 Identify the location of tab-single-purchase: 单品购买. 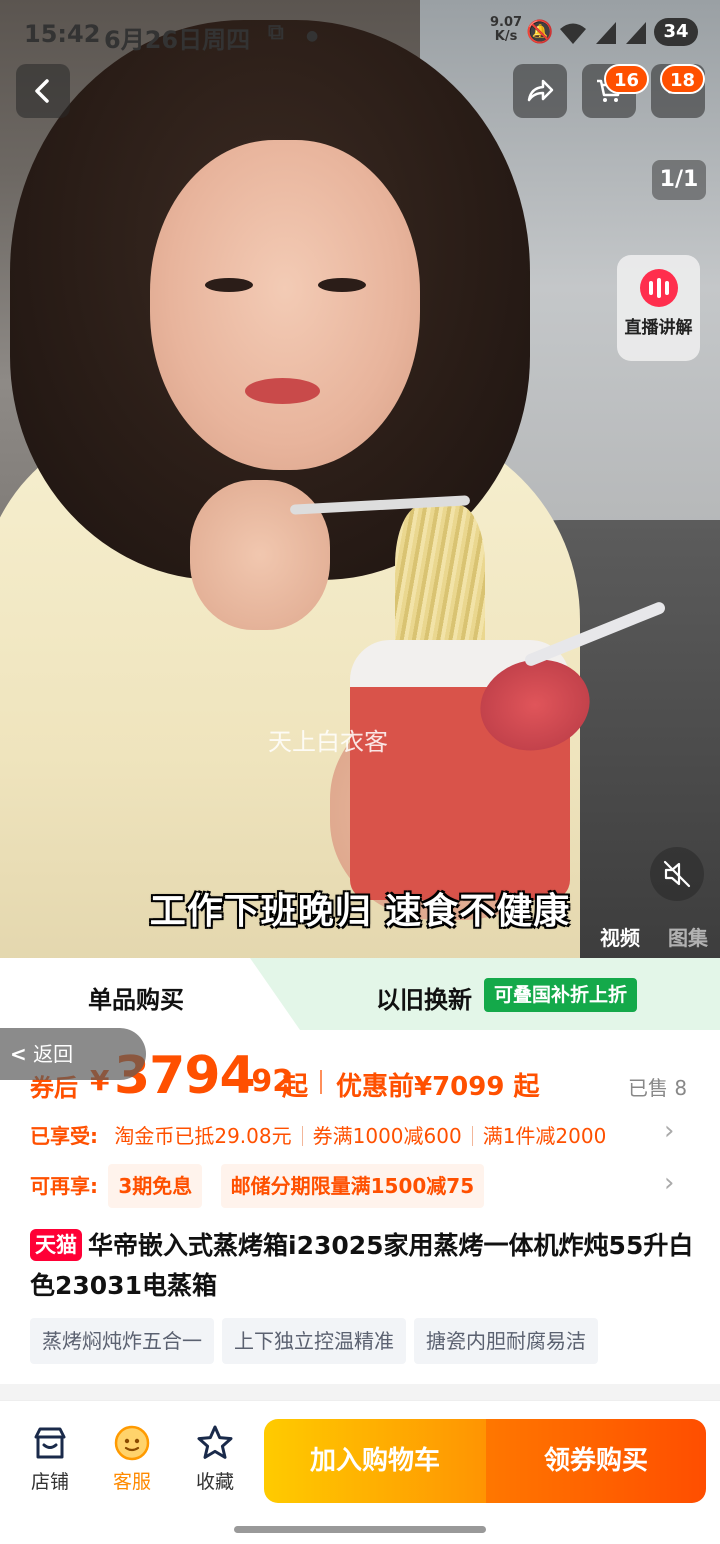
(150, 994).